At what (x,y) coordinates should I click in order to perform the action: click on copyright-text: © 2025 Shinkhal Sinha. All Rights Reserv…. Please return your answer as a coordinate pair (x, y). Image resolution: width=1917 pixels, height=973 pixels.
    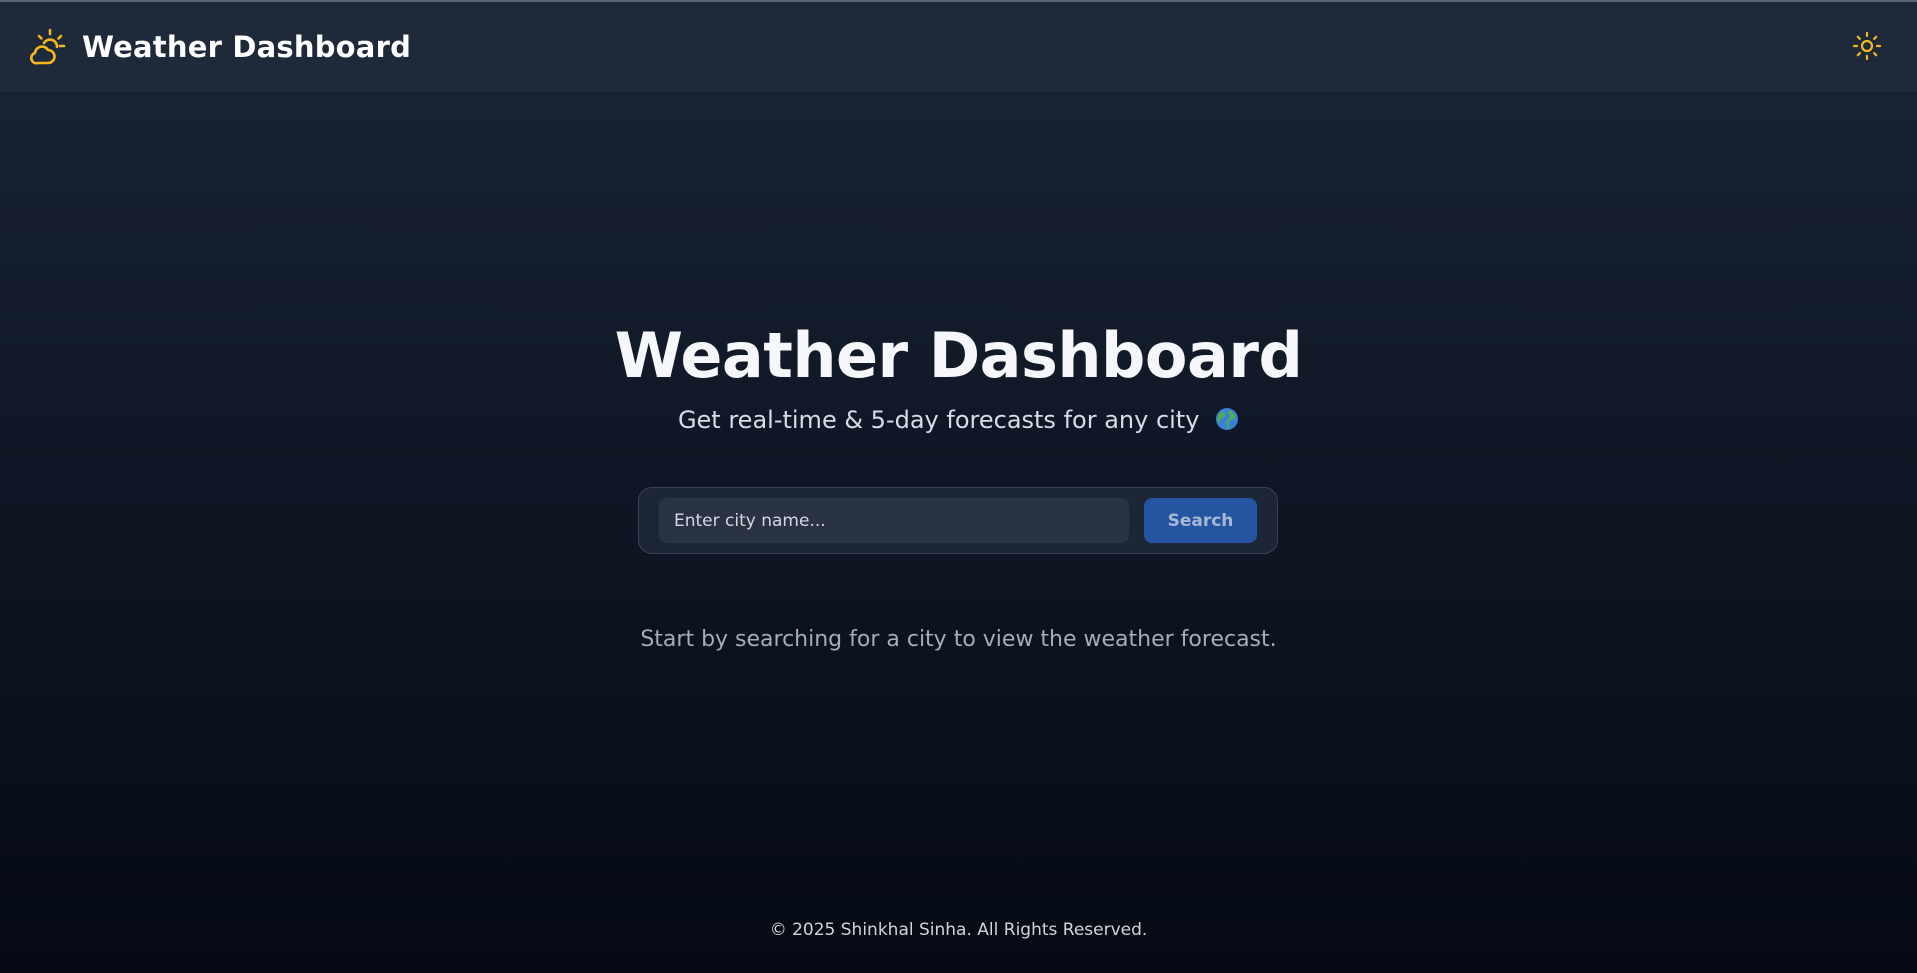
    Looking at the image, I should click on (958, 930).